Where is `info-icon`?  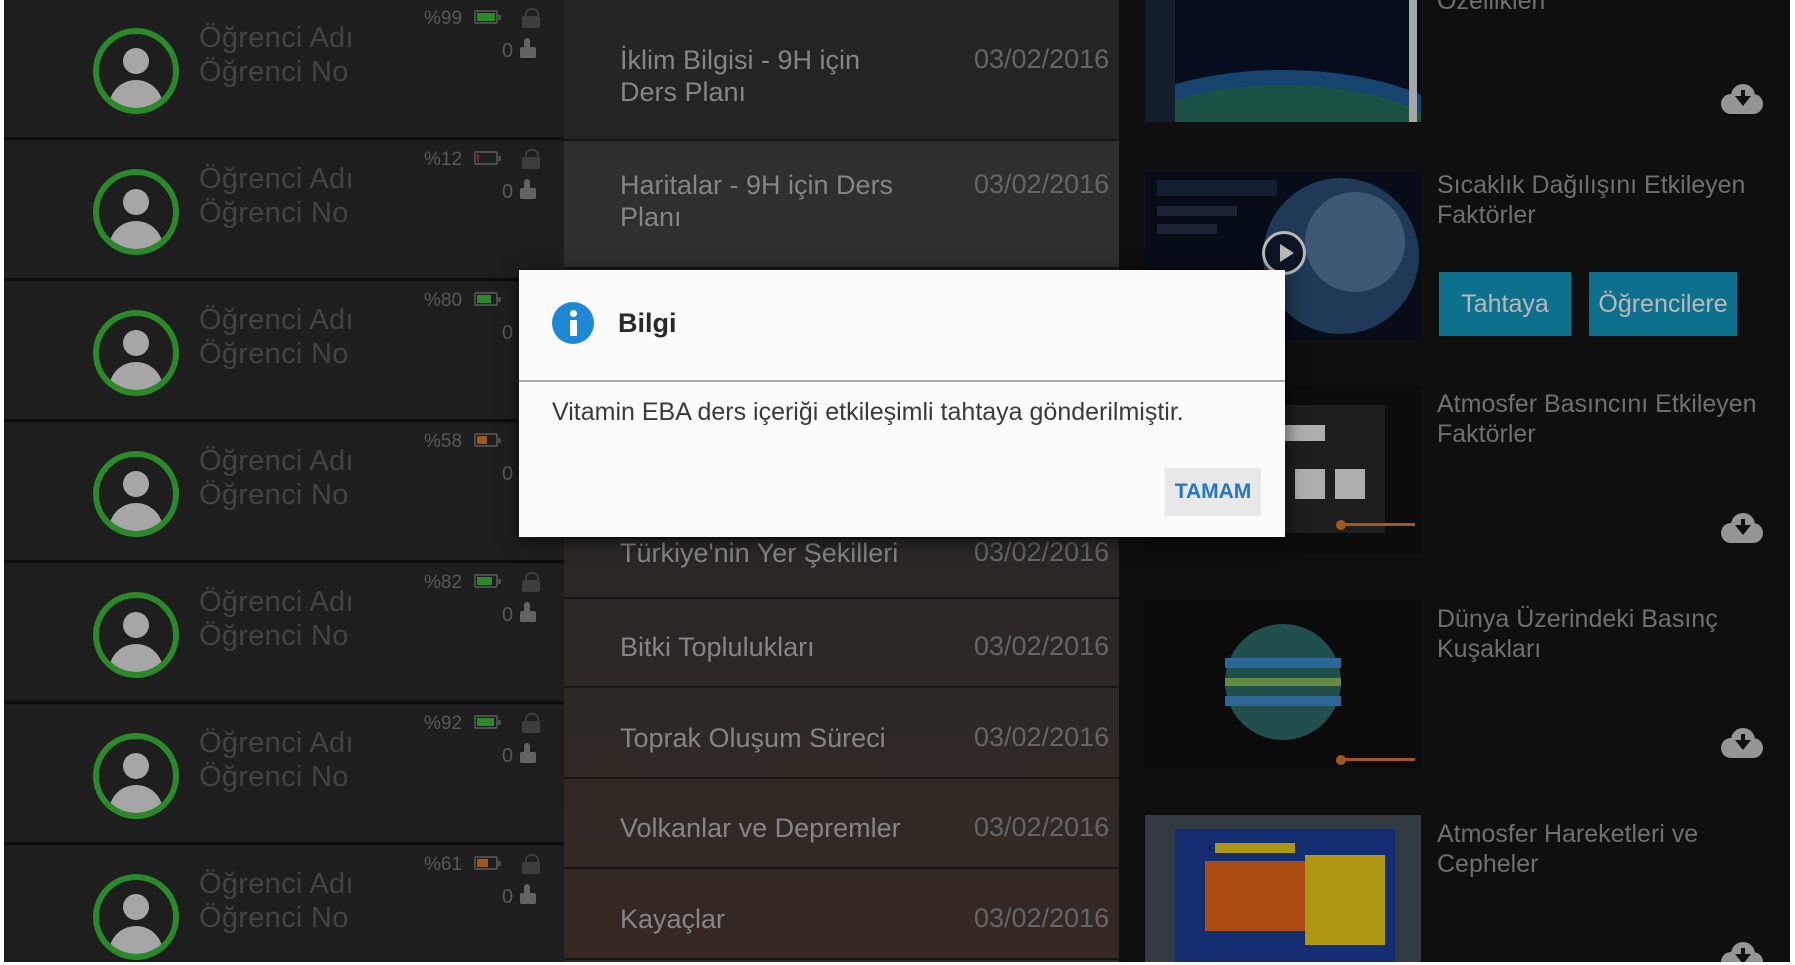 info-icon is located at coordinates (573, 323).